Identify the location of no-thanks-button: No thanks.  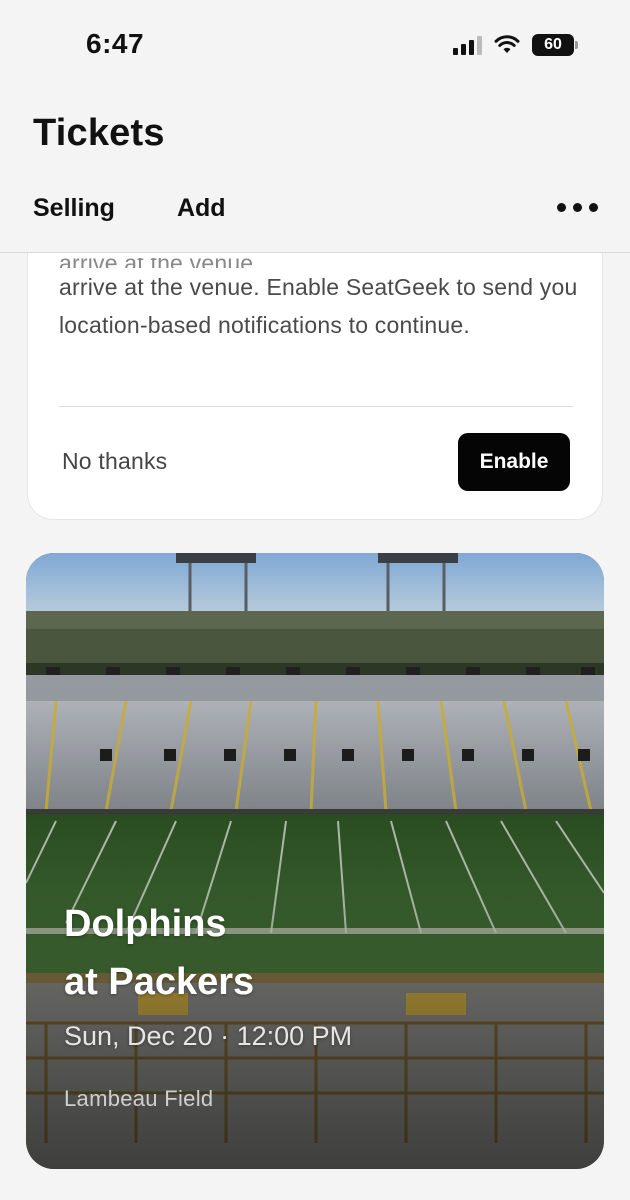
(114, 461).